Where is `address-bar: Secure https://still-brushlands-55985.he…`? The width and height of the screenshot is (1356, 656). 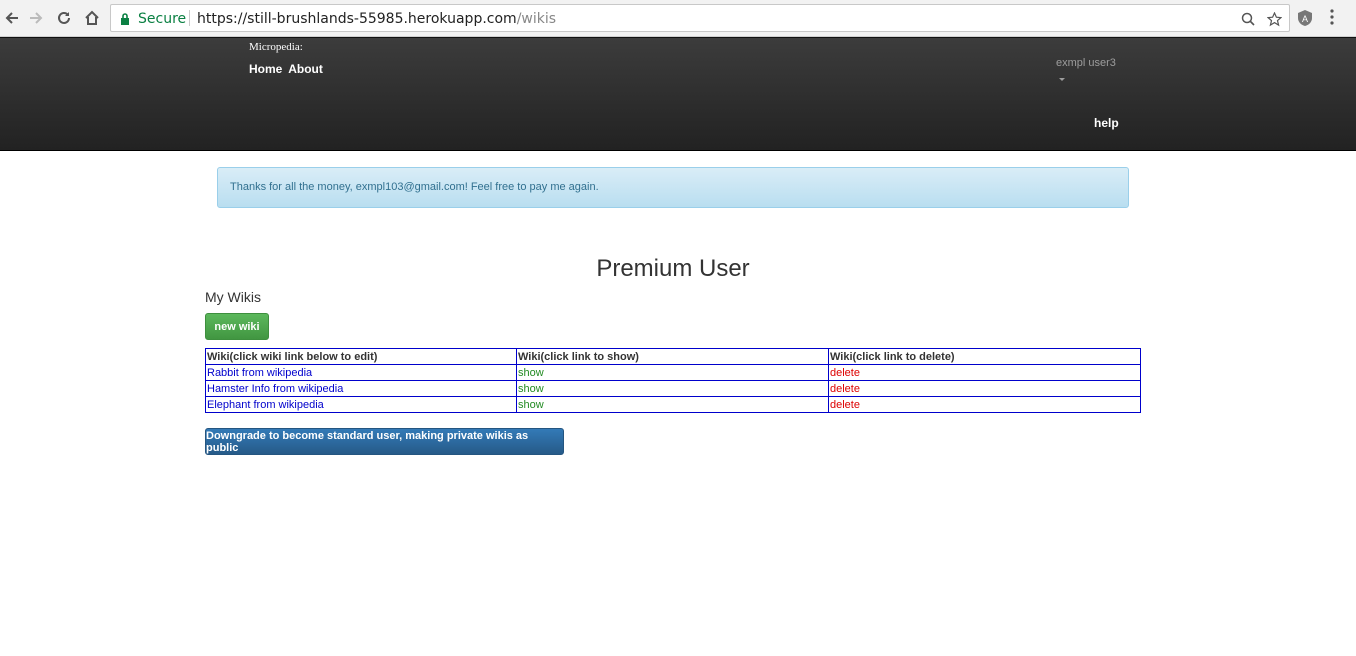
address-bar: Secure https://still-brushlands-55985.he… is located at coordinates (700, 18).